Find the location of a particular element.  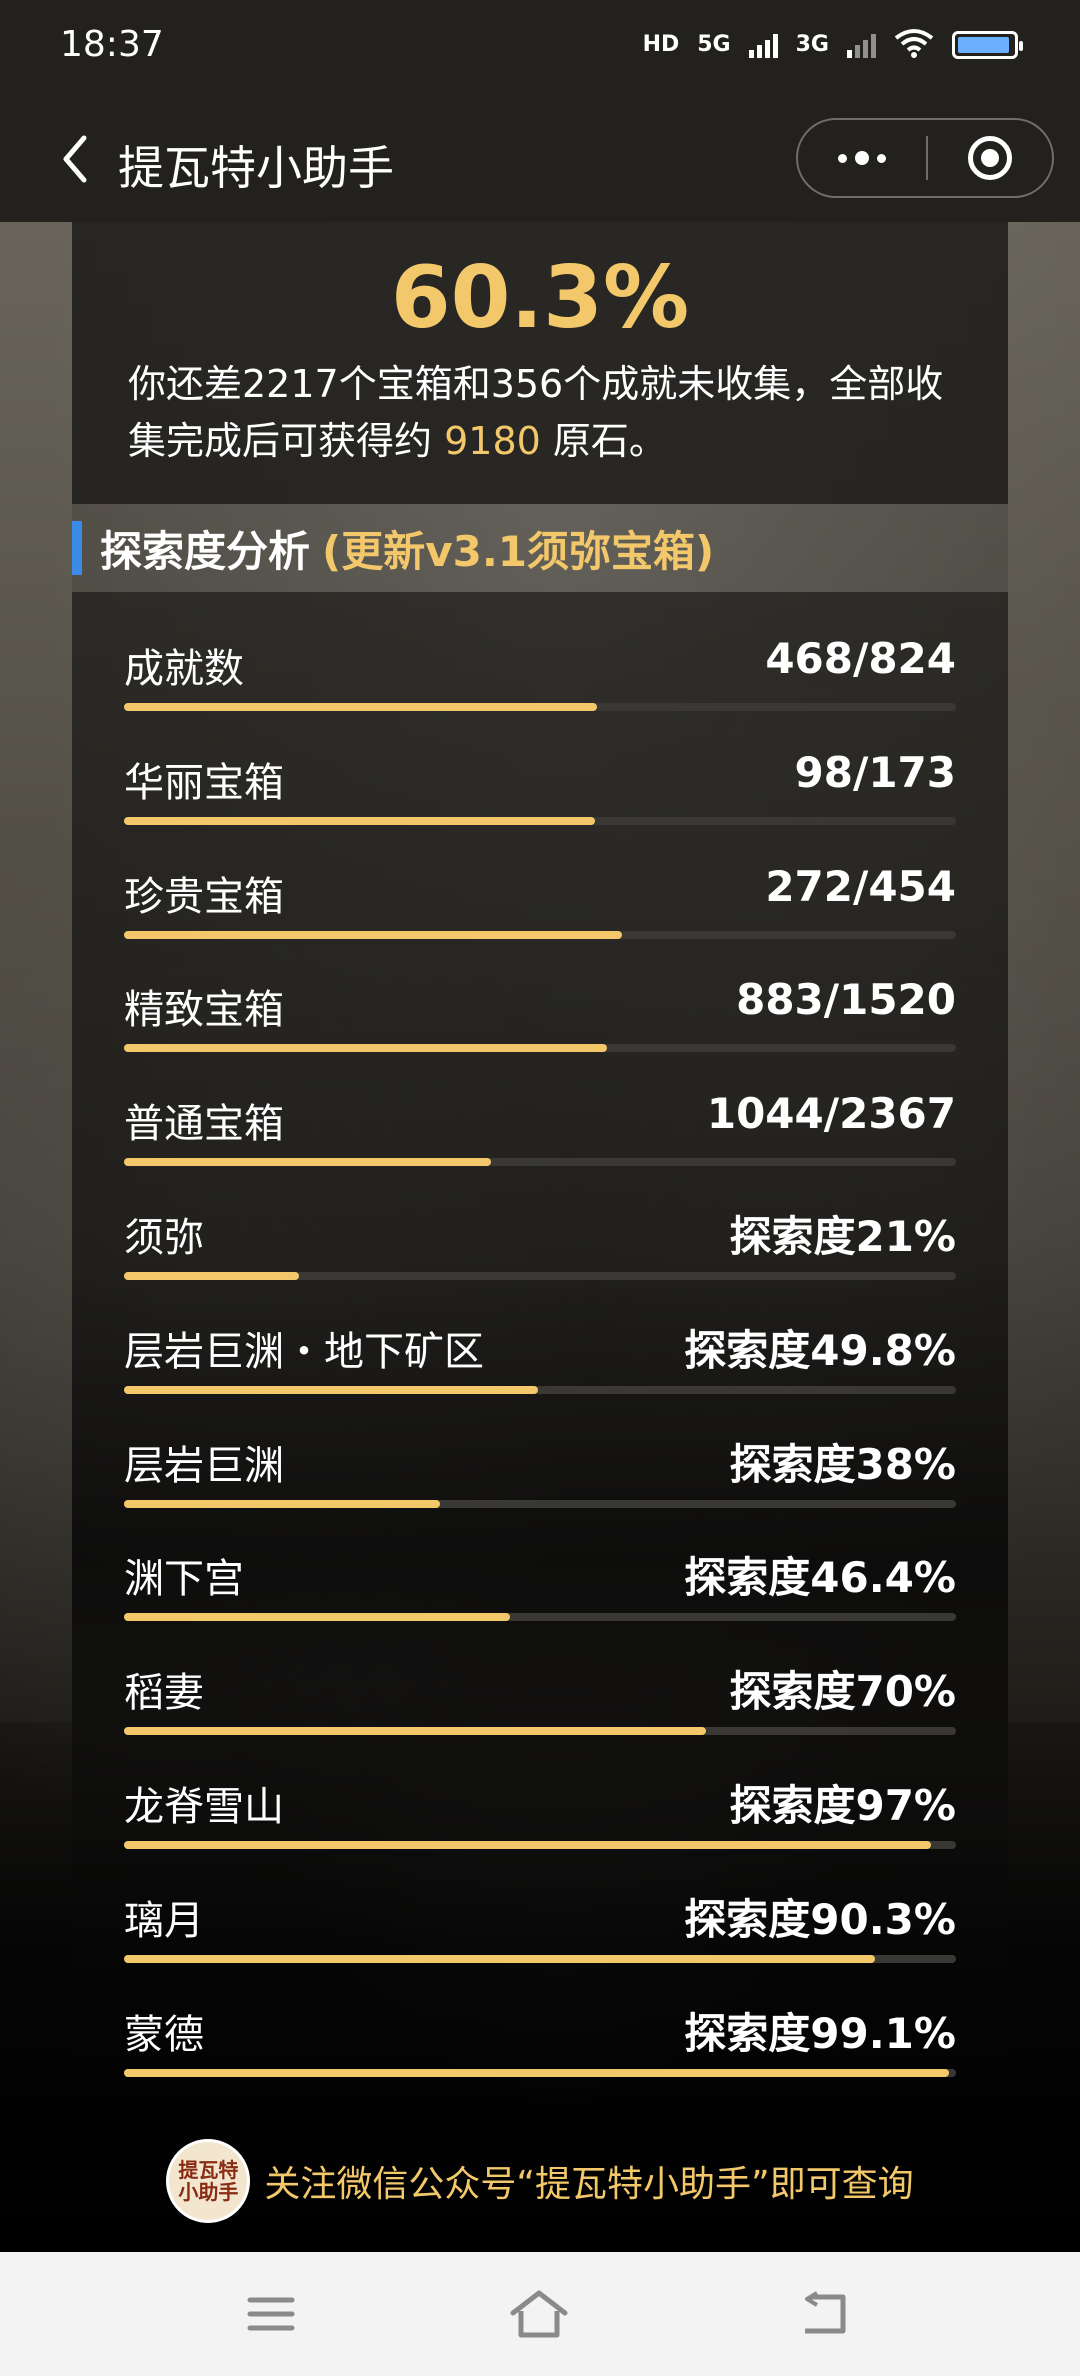

row-label: 蒙德 is located at coordinates (164, 2034).